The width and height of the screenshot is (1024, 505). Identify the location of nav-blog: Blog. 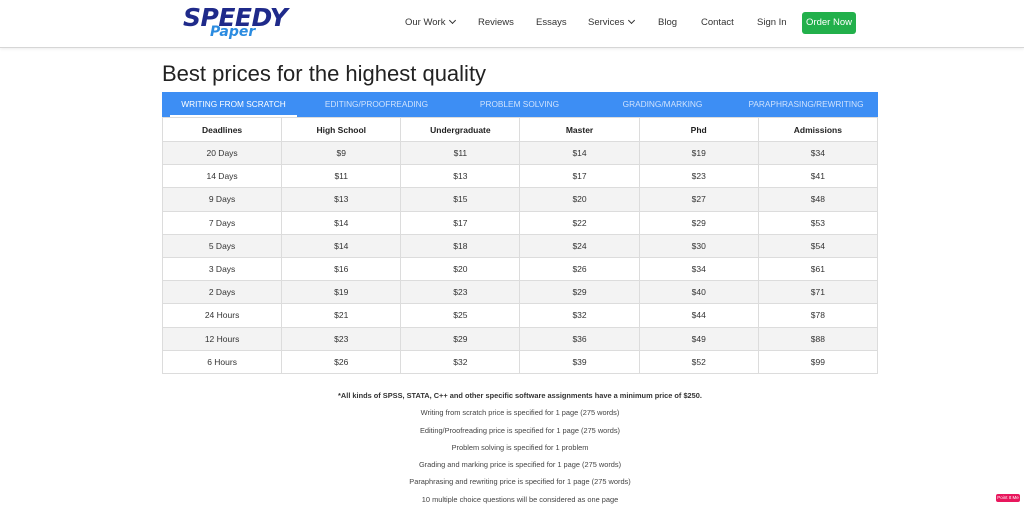
(667, 23).